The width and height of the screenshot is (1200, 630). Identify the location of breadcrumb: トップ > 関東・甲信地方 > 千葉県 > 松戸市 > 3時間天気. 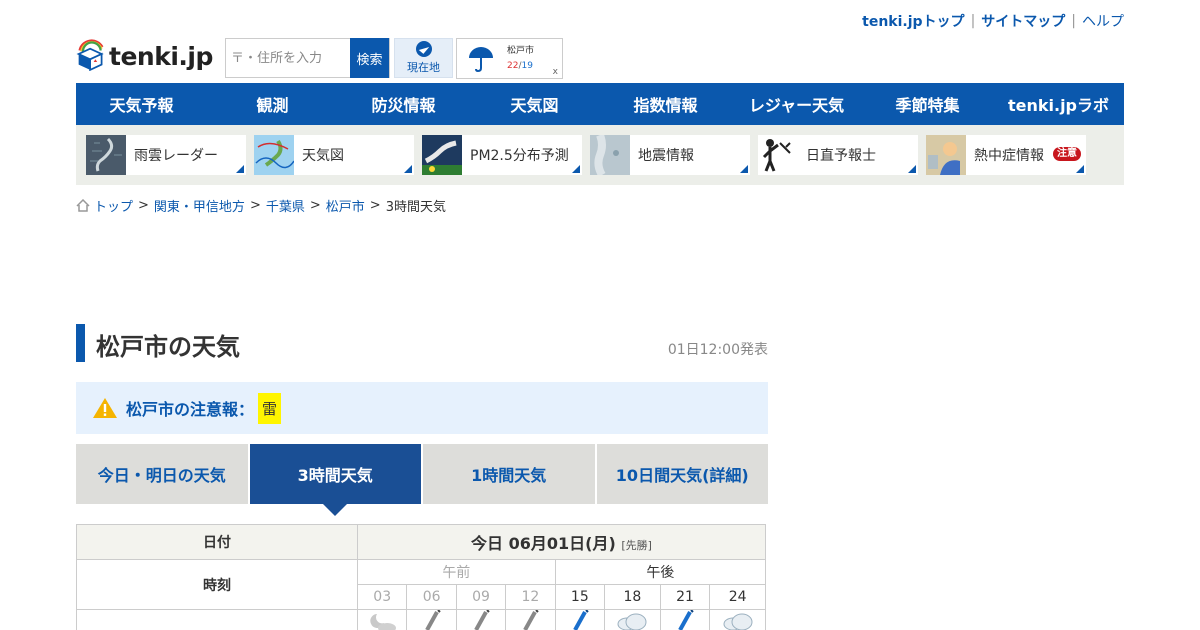
(261, 205).